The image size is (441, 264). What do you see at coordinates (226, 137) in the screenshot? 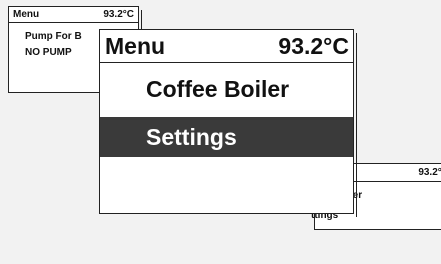
I see `menu-item-settings-selected: Settings` at bounding box center [226, 137].